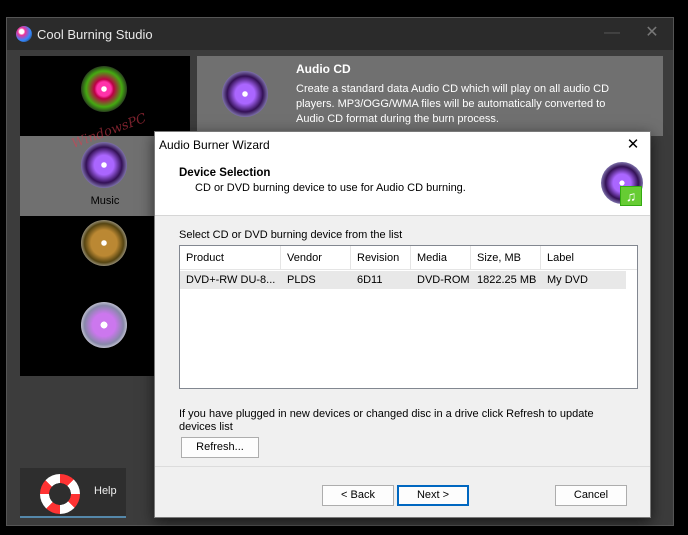  I want to click on help-button: Help, so click(73, 493).